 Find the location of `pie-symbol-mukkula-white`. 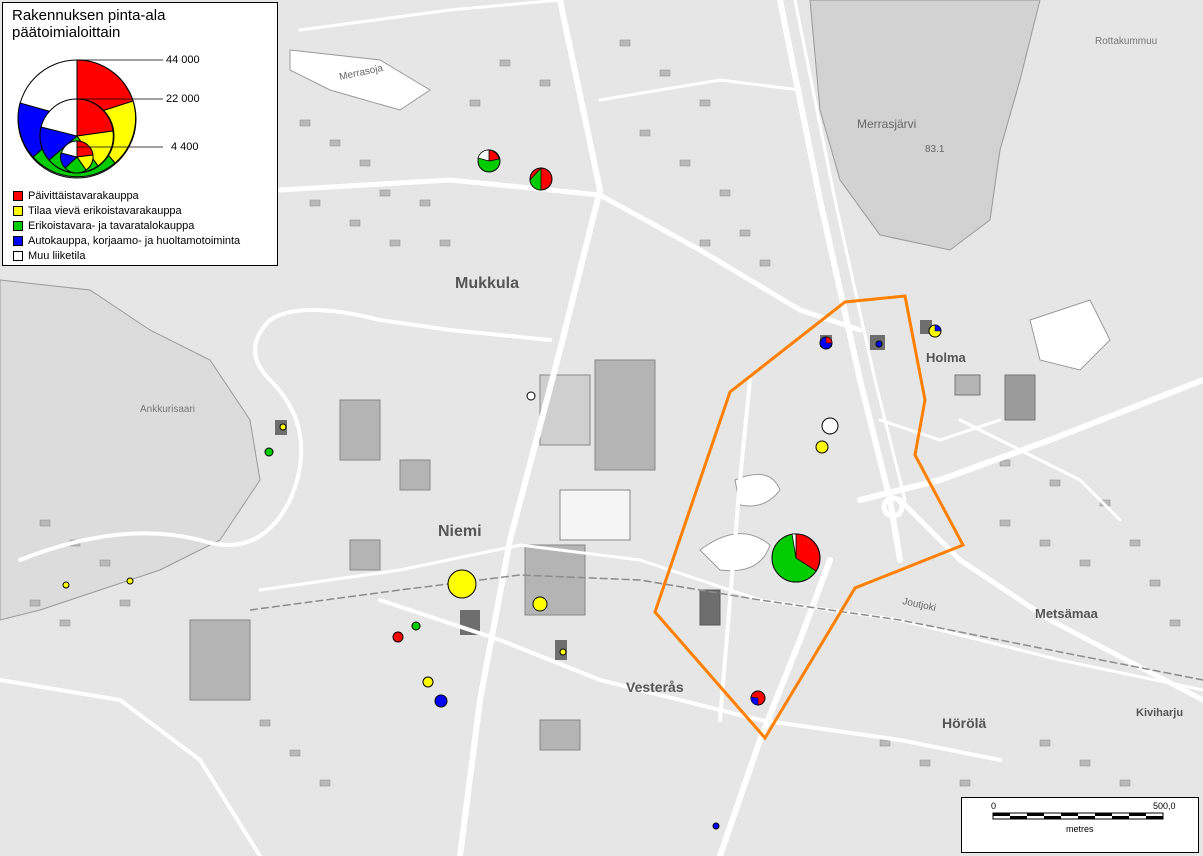

pie-symbol-mukkula-white is located at coordinates (531, 396).